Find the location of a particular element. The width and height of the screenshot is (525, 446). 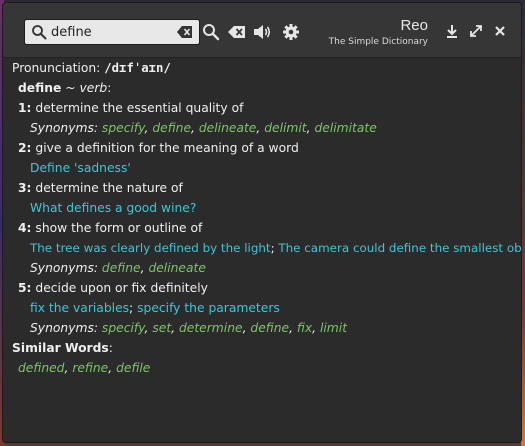

similar-word: refine is located at coordinates (90, 368).